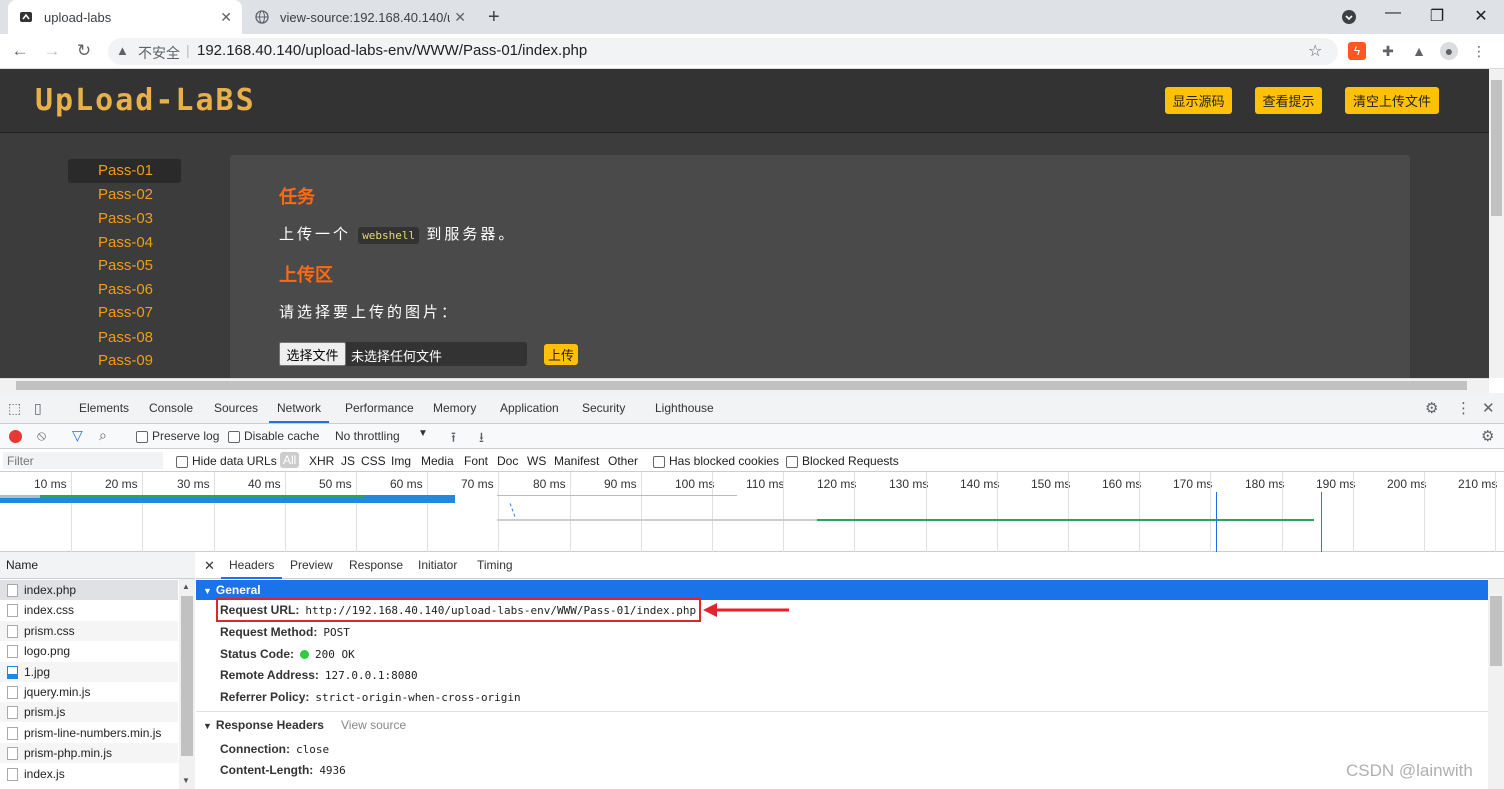  What do you see at coordinates (89, 610) in the screenshot?
I see `request-row: index.css` at bounding box center [89, 610].